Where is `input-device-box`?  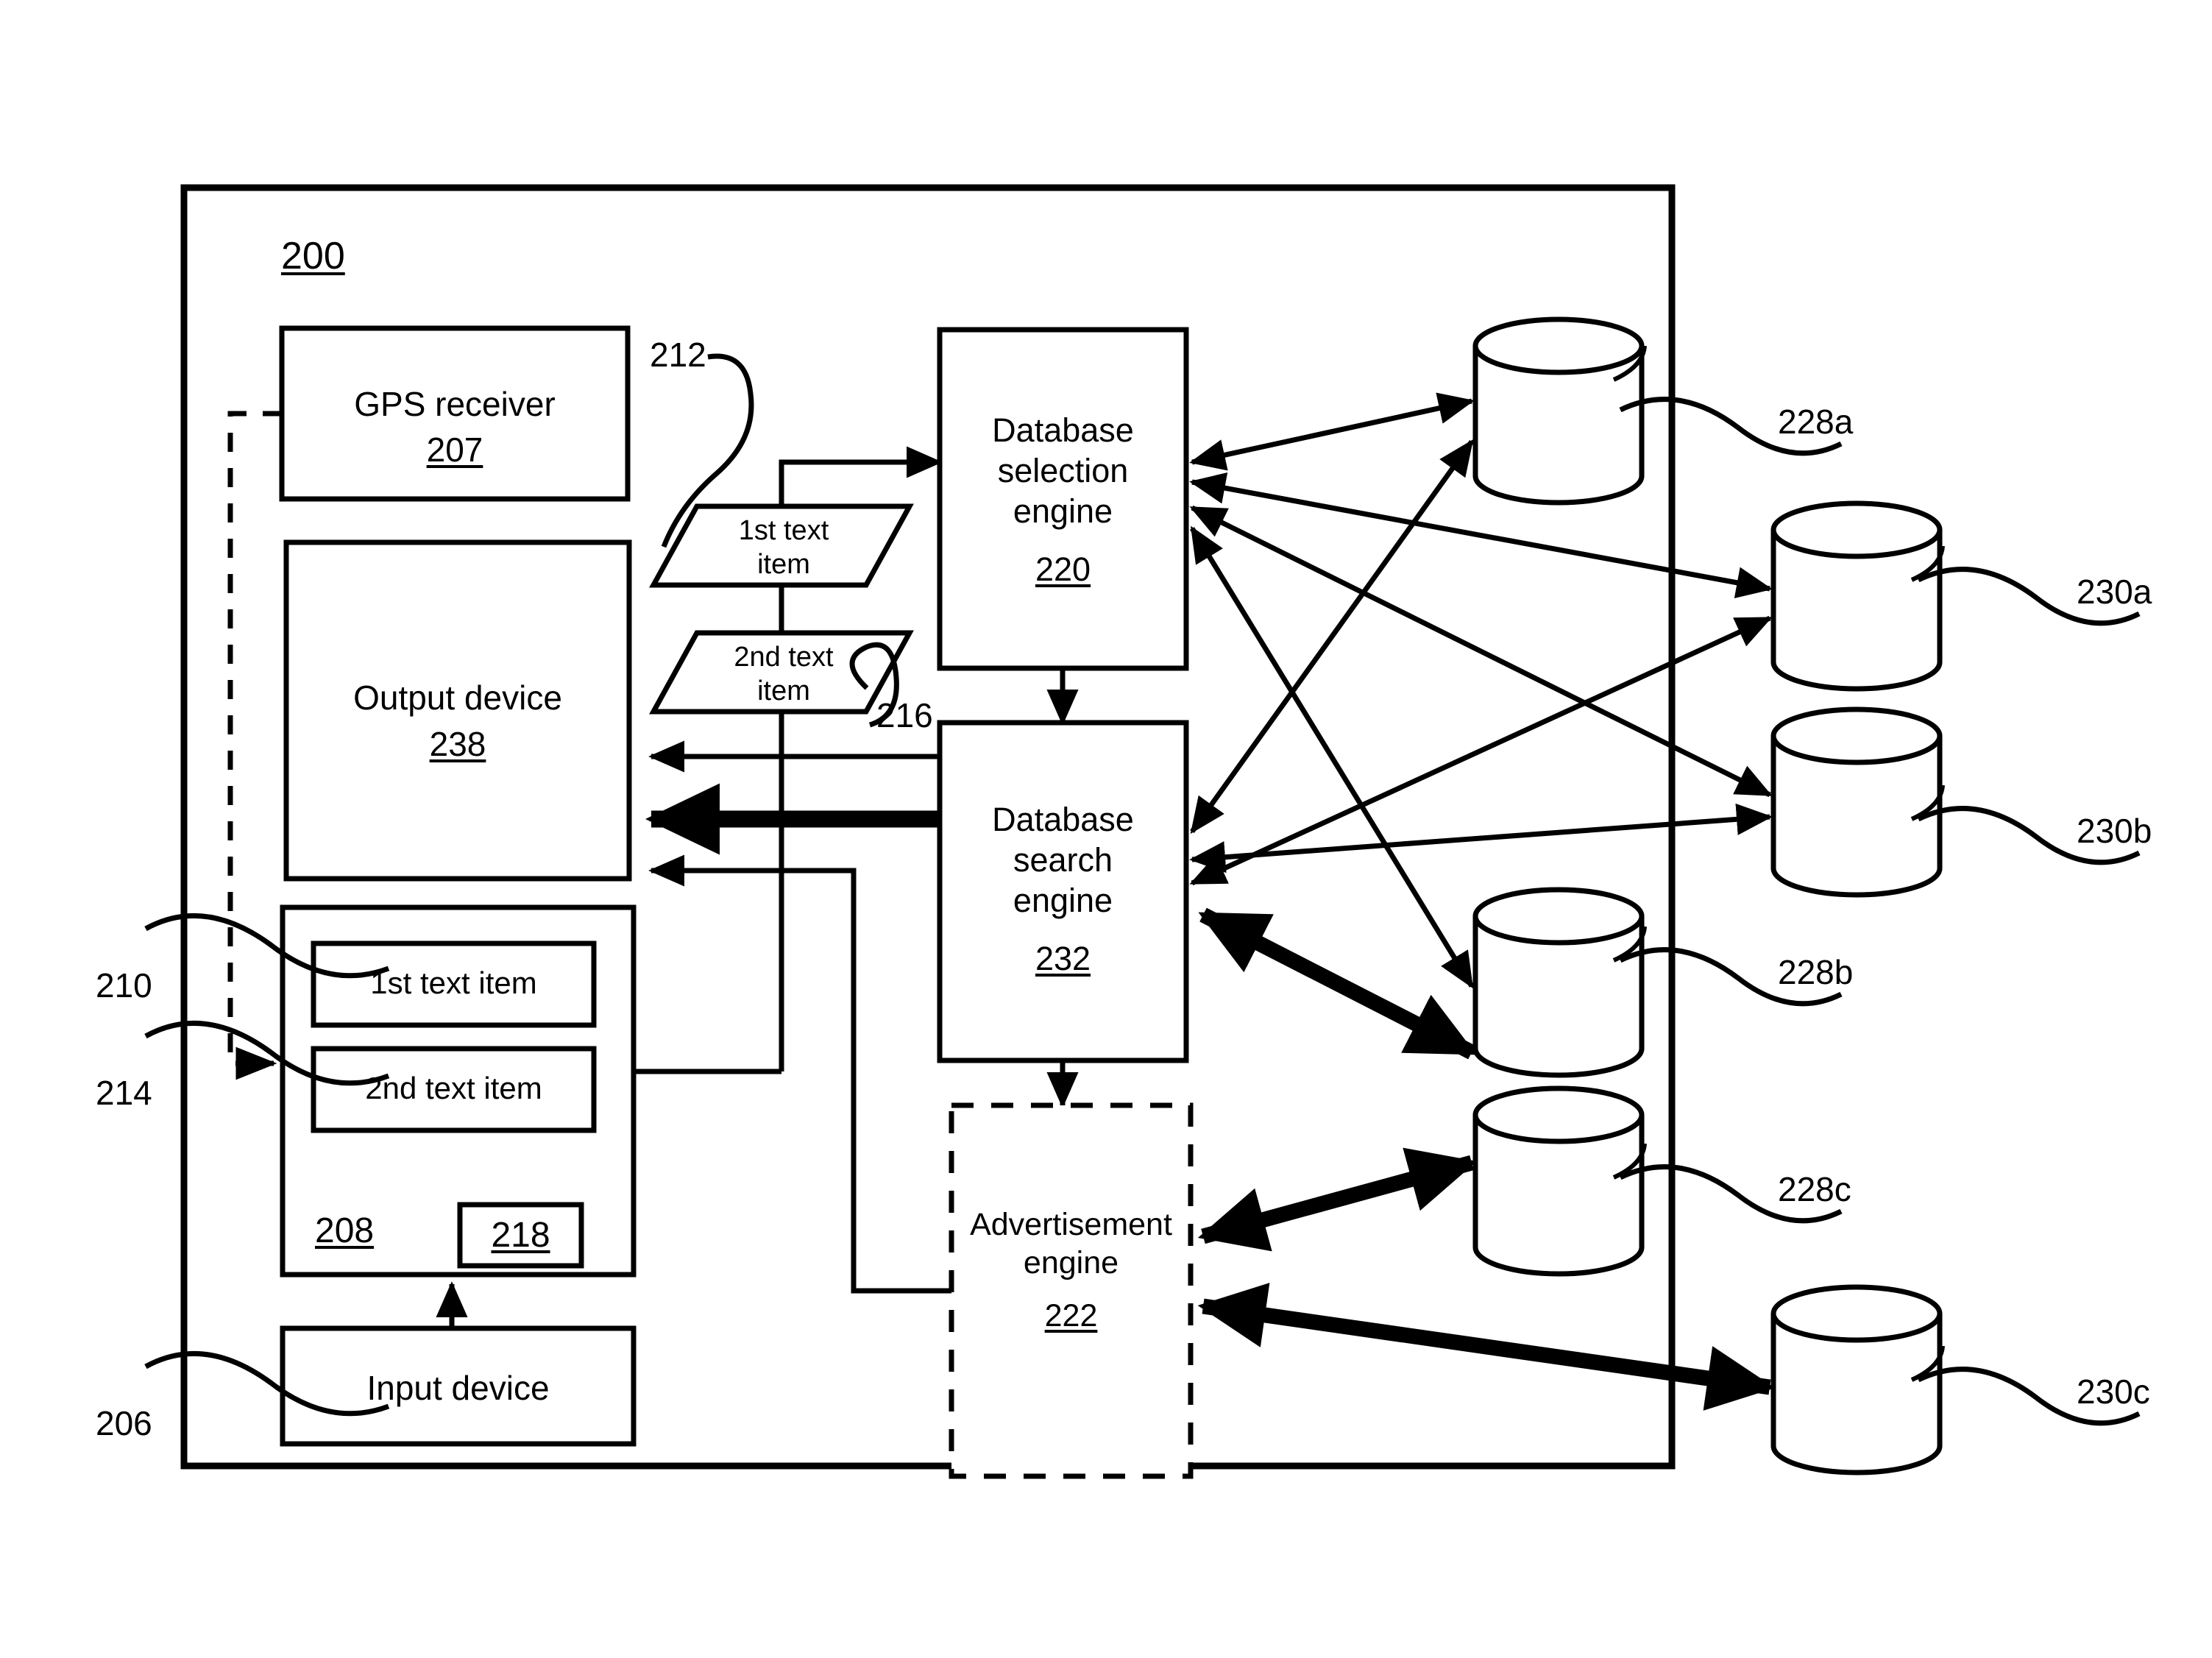
input-device-box is located at coordinates (459, 1386).